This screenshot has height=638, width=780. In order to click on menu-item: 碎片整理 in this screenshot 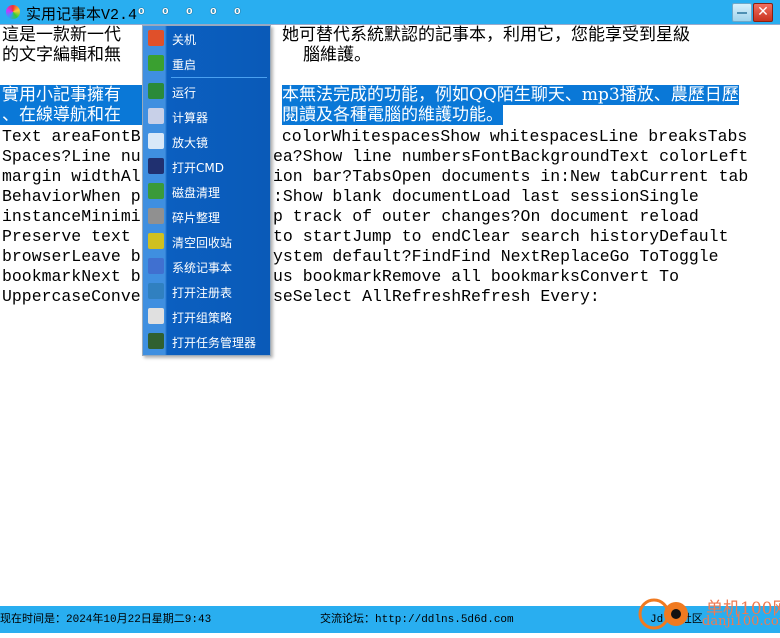, I will do `click(206, 217)`.